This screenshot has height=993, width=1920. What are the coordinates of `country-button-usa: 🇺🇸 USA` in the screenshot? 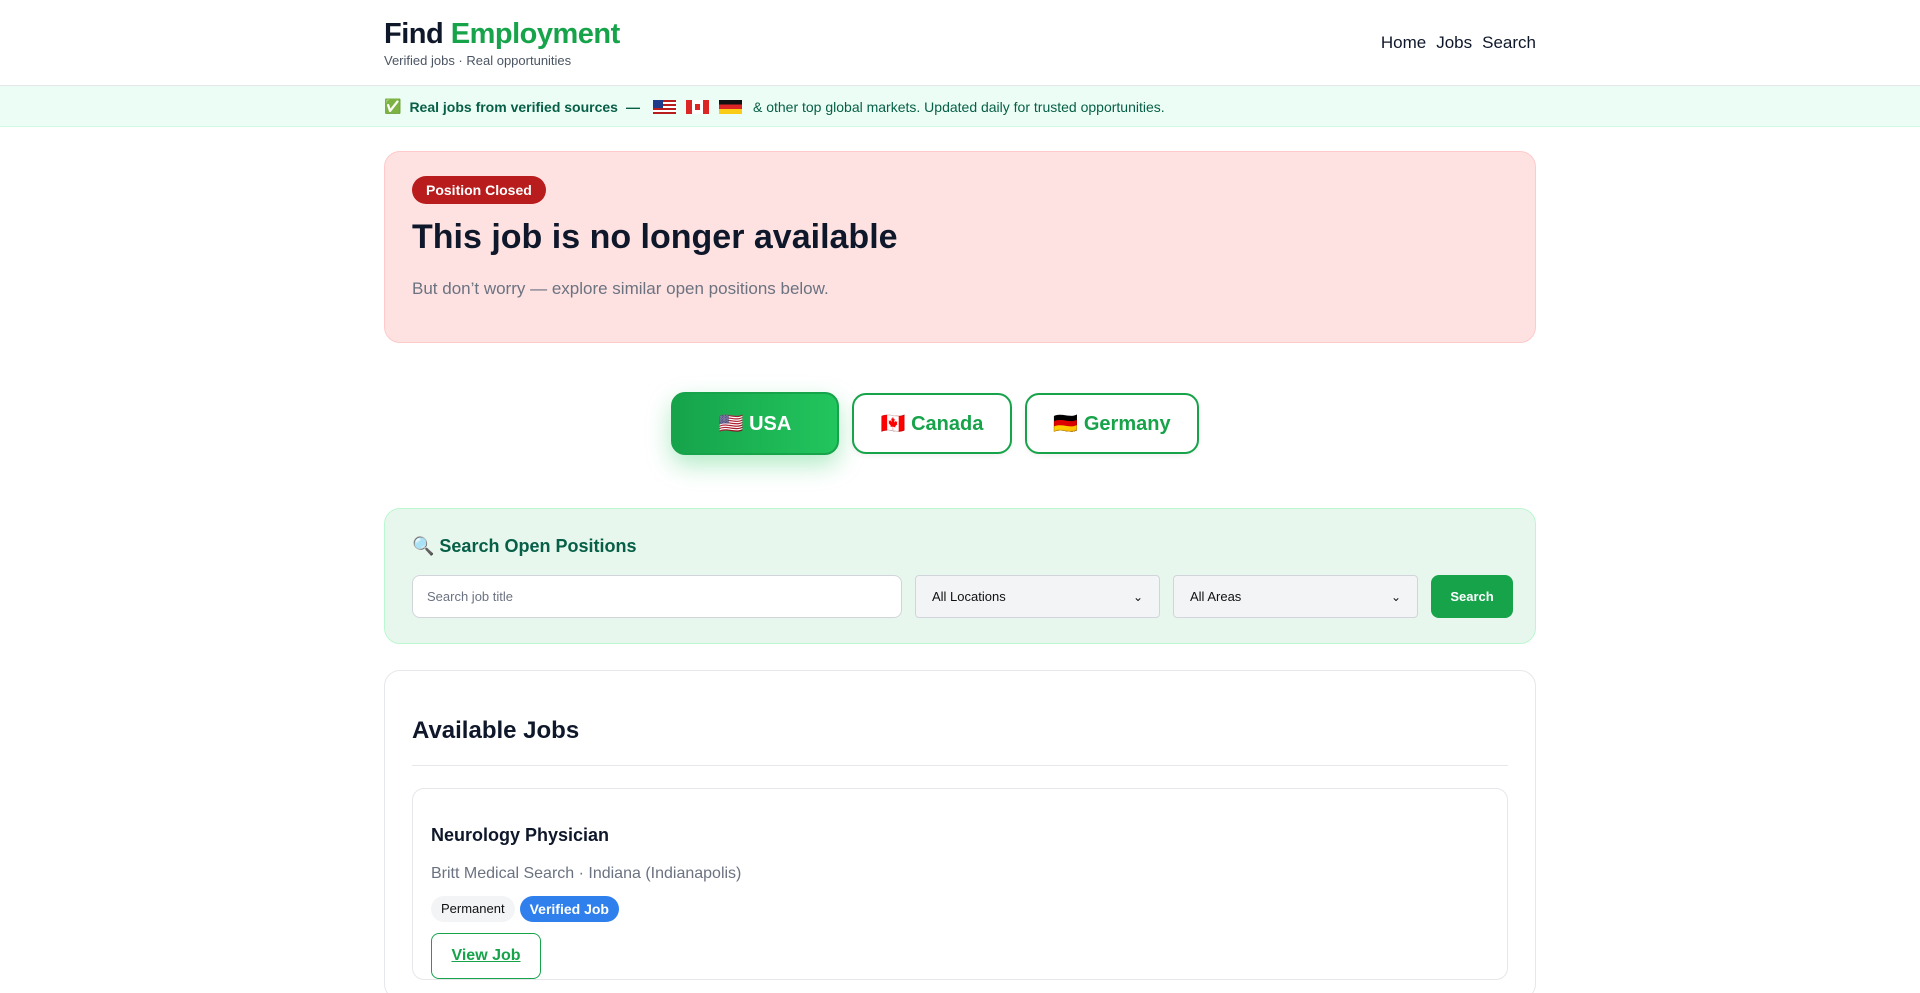 It's located at (755, 423).